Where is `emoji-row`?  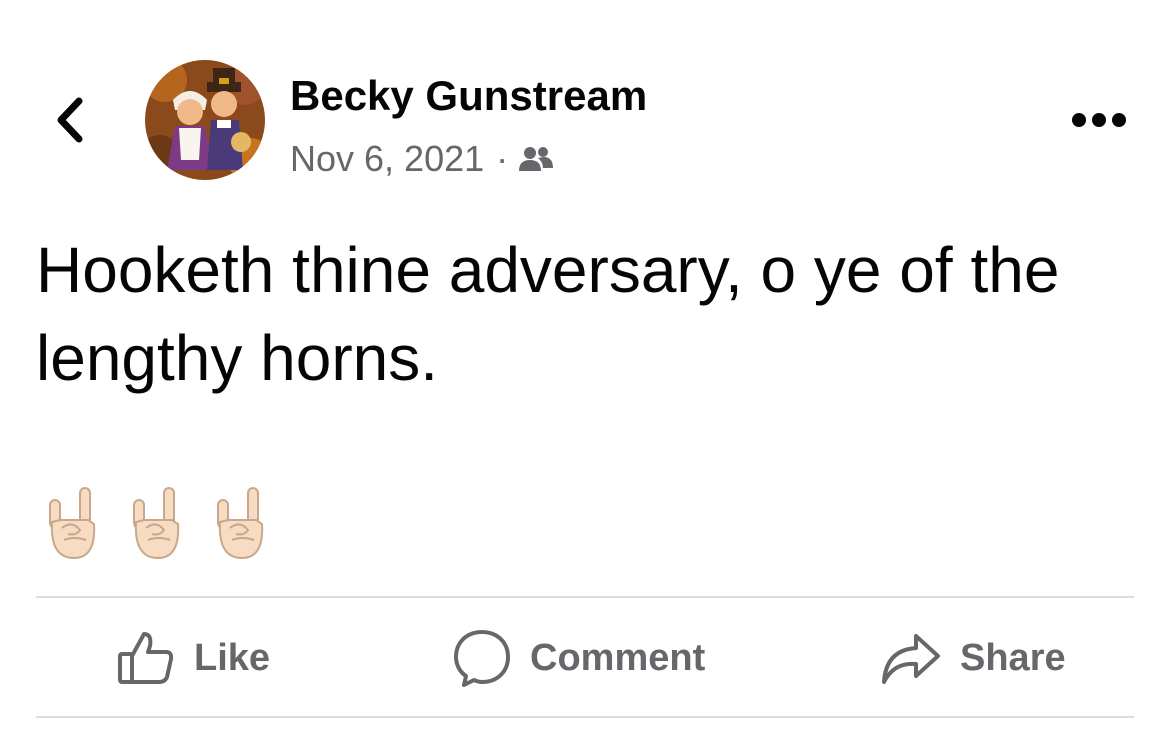
emoji-row is located at coordinates (157, 523).